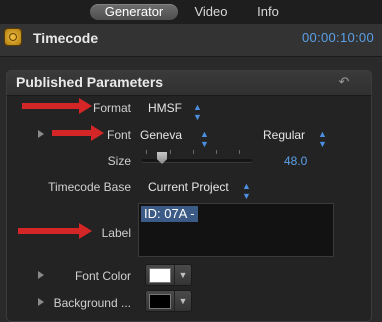 The image size is (382, 322). I want to click on background-color-swatch, so click(160, 301).